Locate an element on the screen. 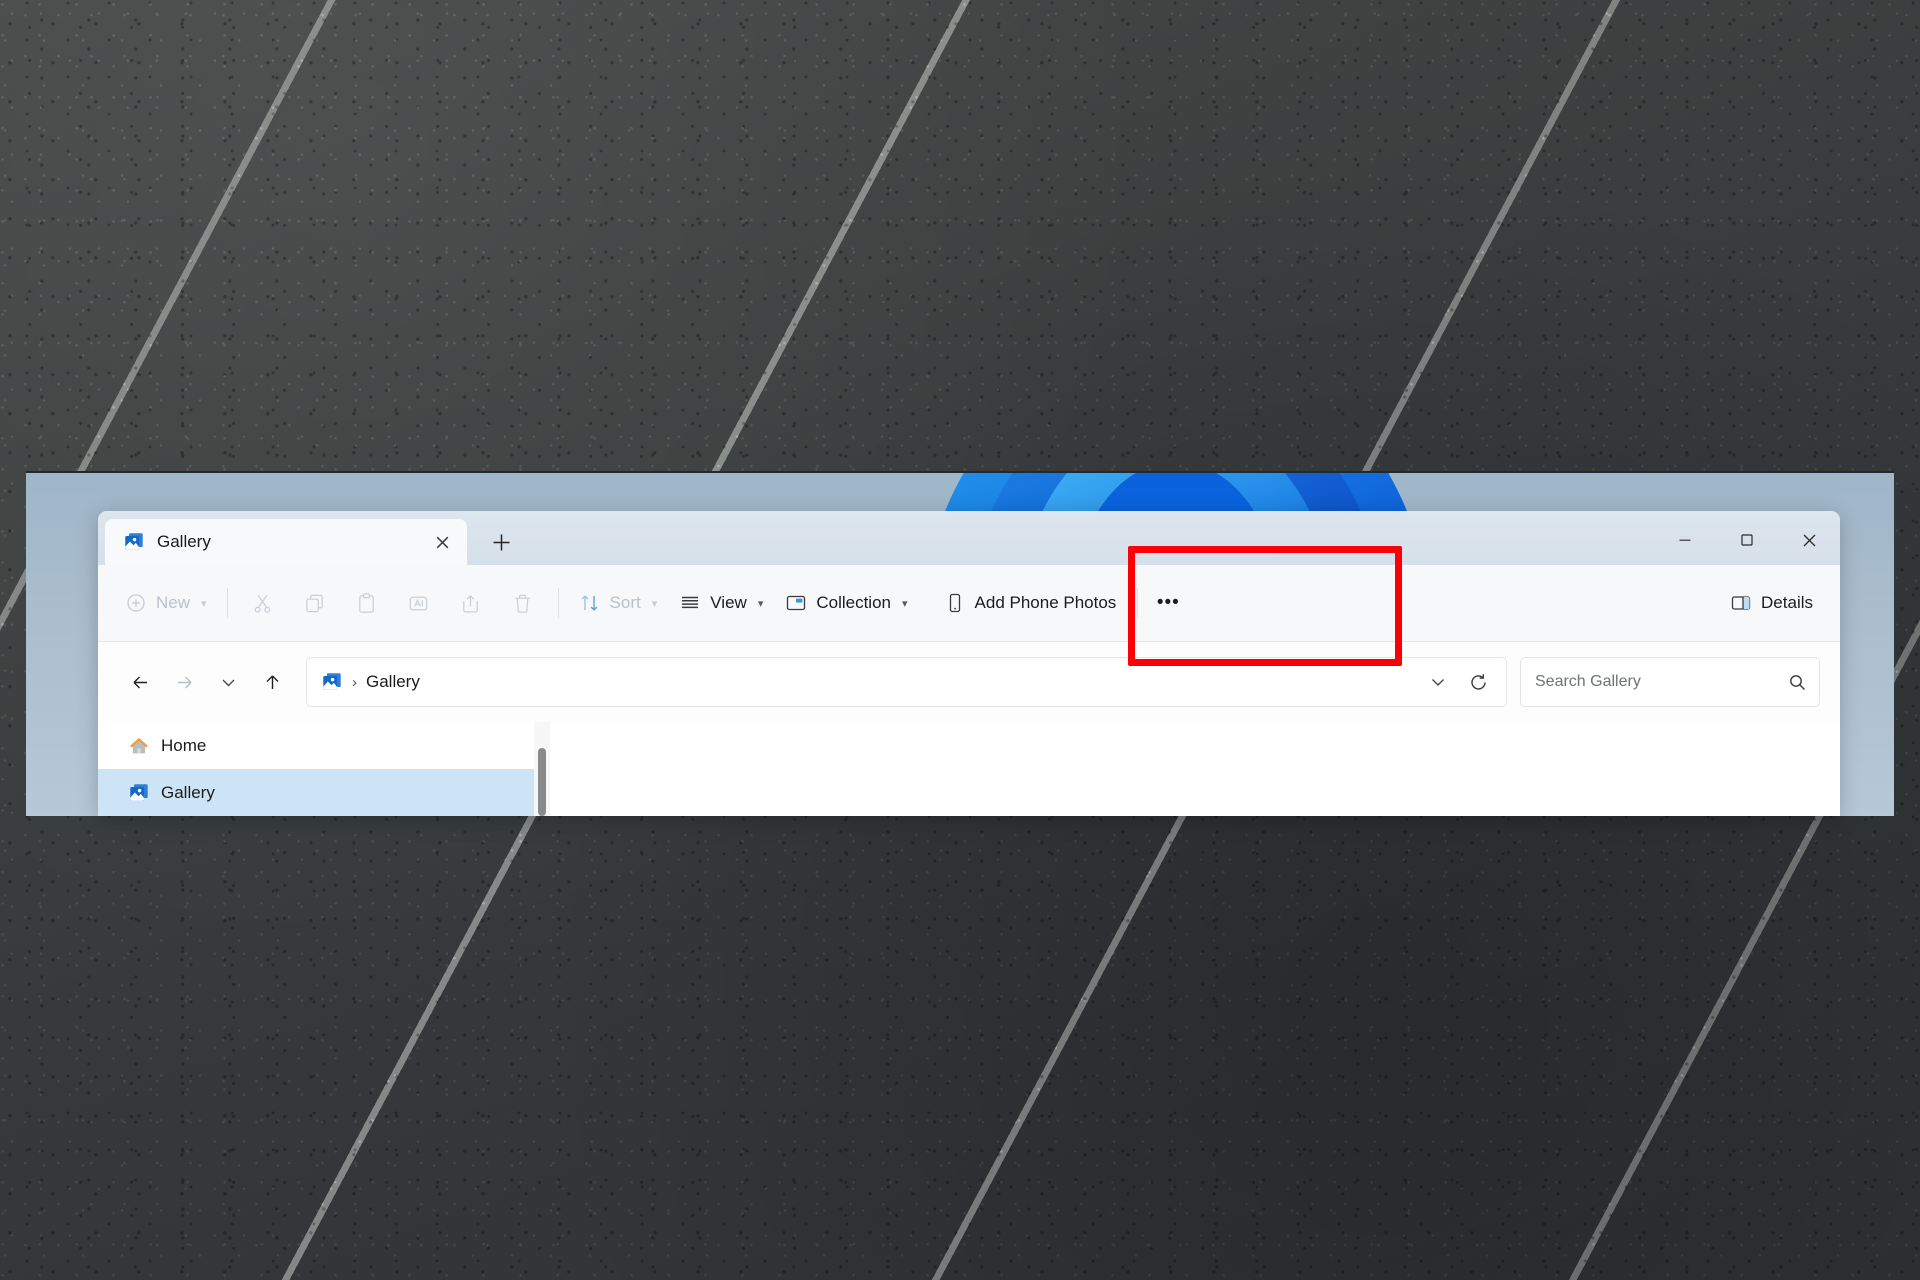  collection-button: Collection ▾ is located at coordinates (846, 603).